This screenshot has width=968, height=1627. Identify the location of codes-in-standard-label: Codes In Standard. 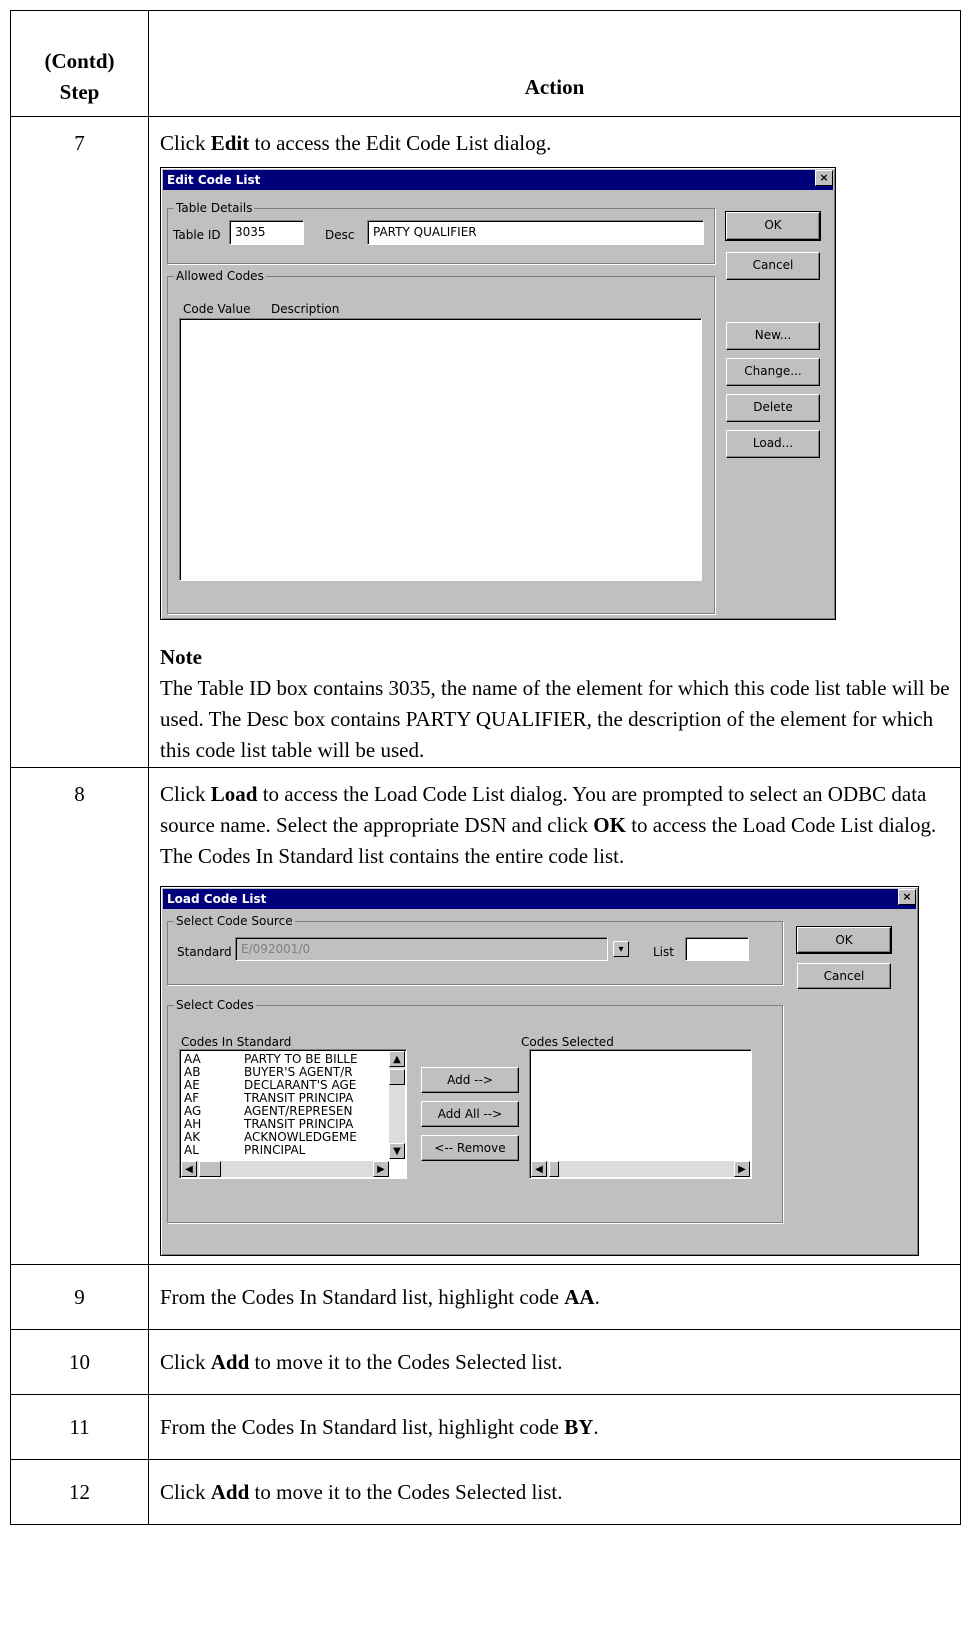
(236, 1042).